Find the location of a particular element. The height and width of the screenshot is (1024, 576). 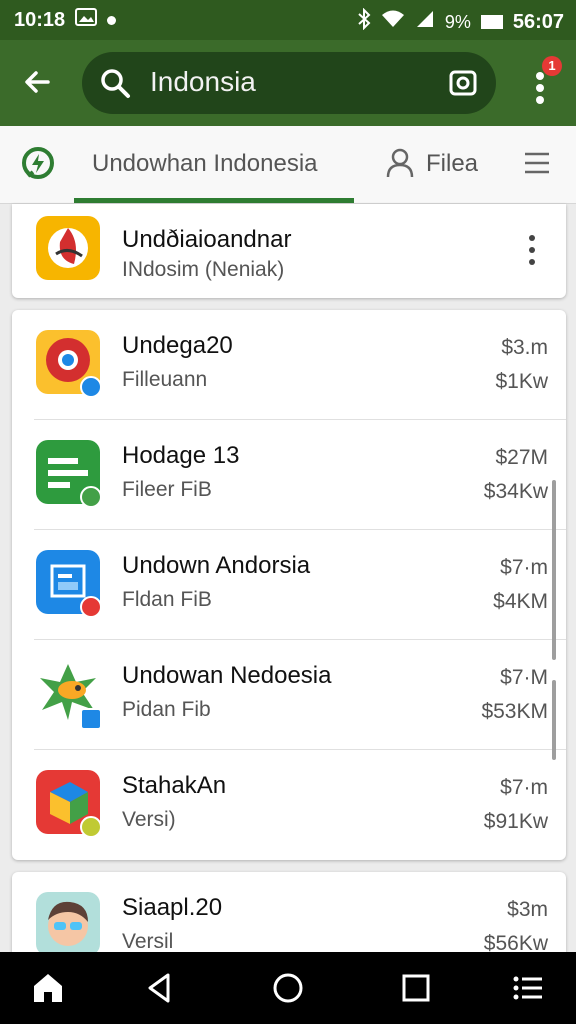

notification-badge: 1 is located at coordinates (552, 66).